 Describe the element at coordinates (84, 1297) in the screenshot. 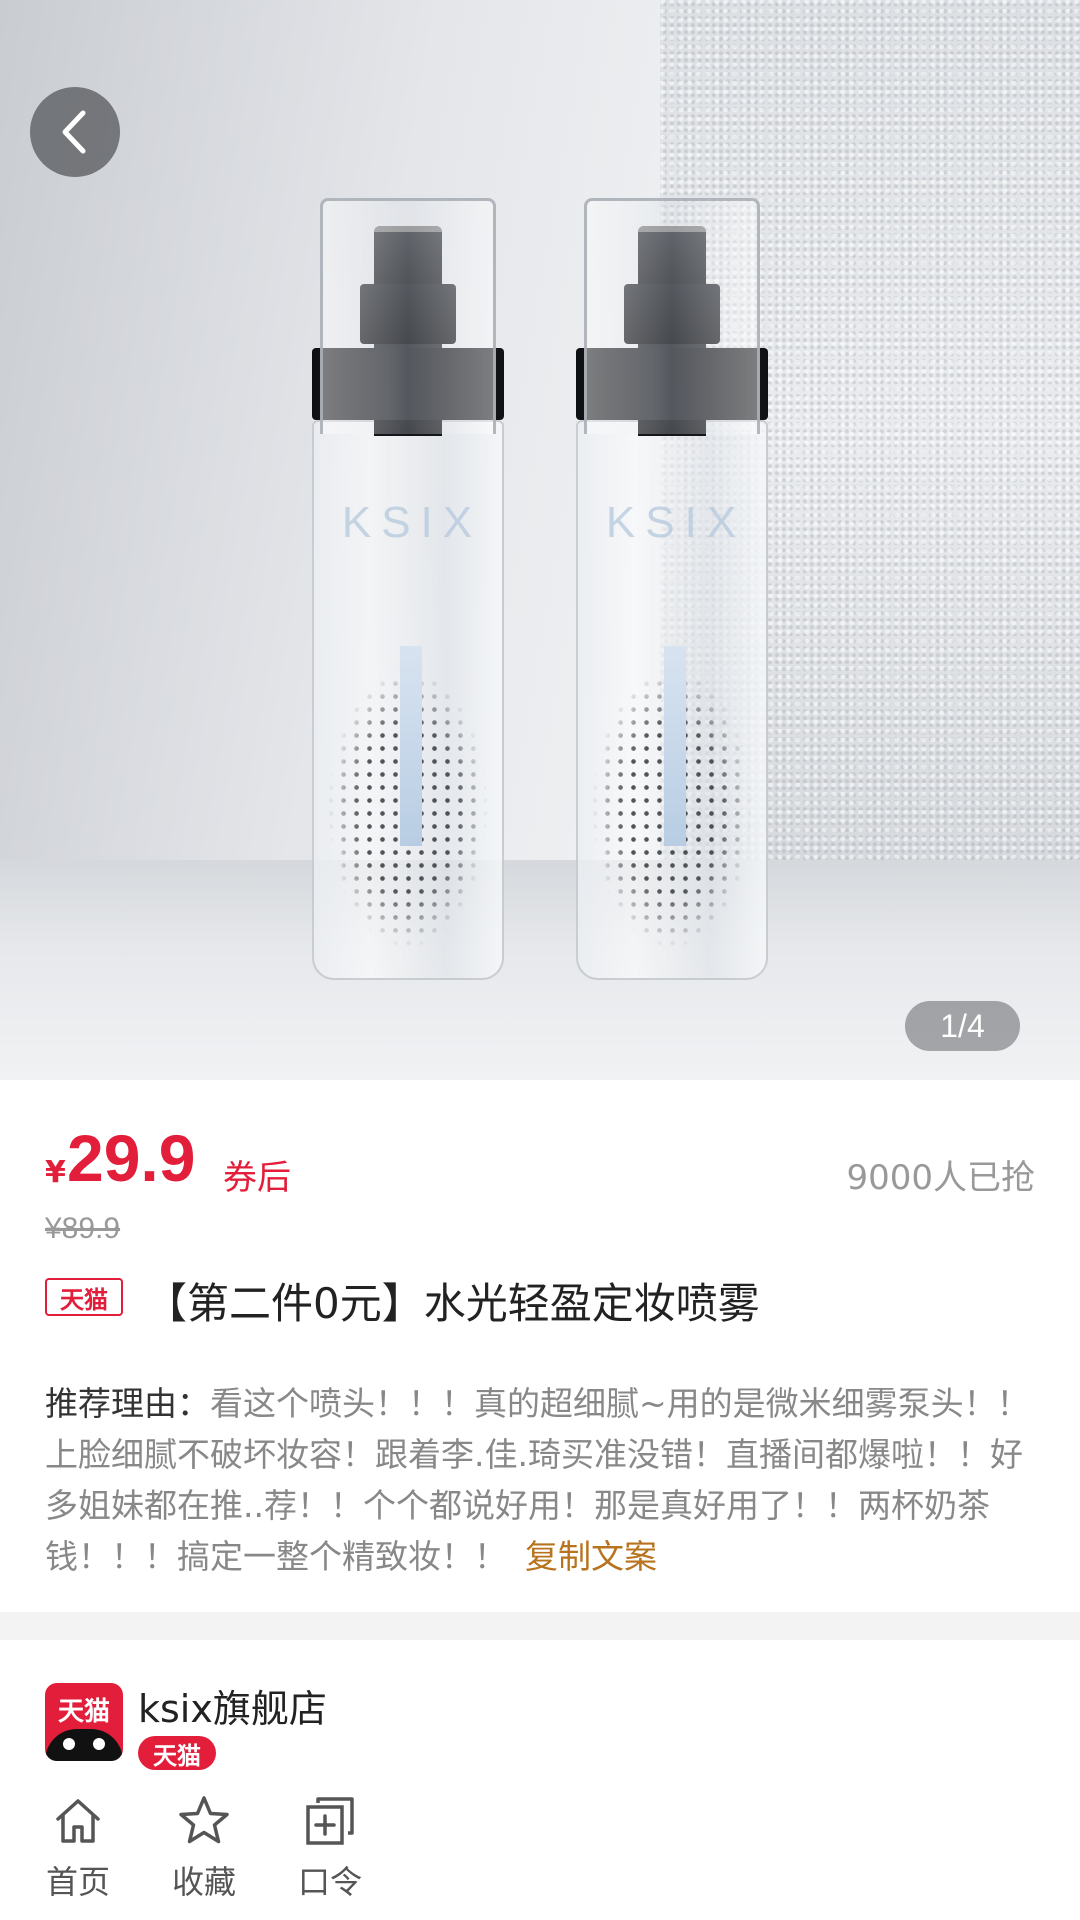

I see `tmall-tag: 天猫` at that location.